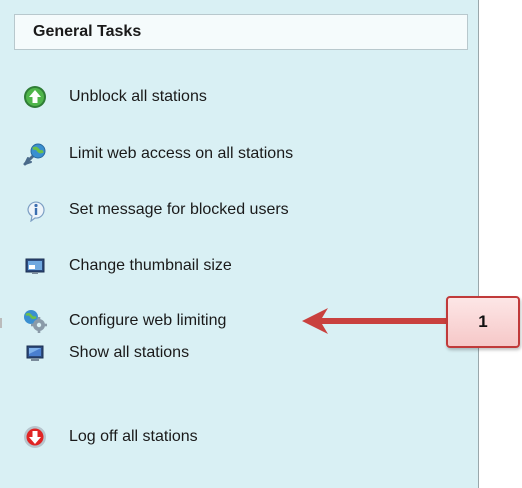  I want to click on task-log-off-all-stations: Log off all stations, so click(230, 437).